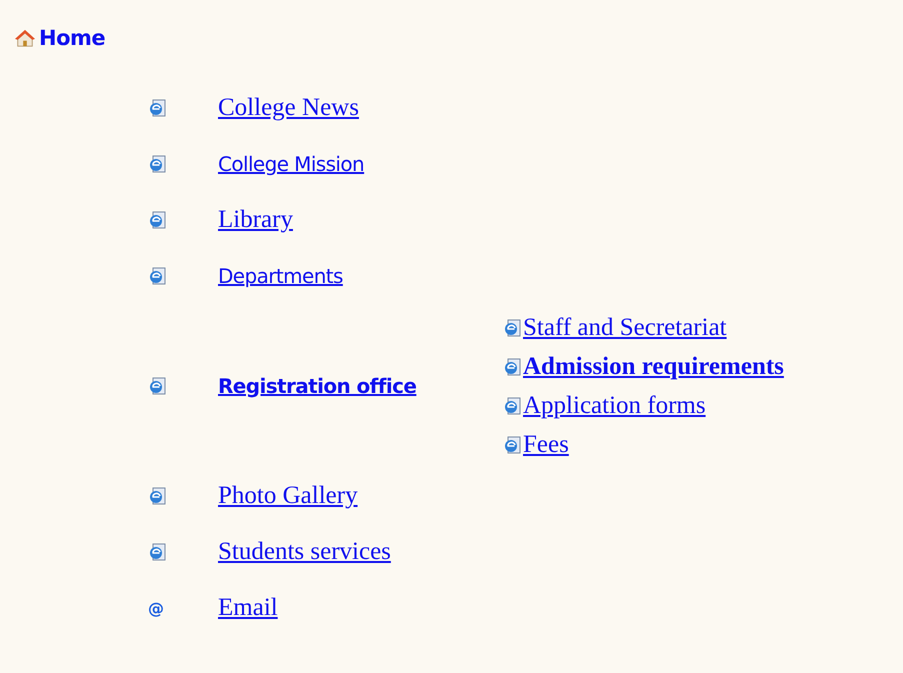 Image resolution: width=903 pixels, height=673 pixels. Describe the element at coordinates (291, 164) in the screenshot. I see `menu-link: College Mission` at that location.